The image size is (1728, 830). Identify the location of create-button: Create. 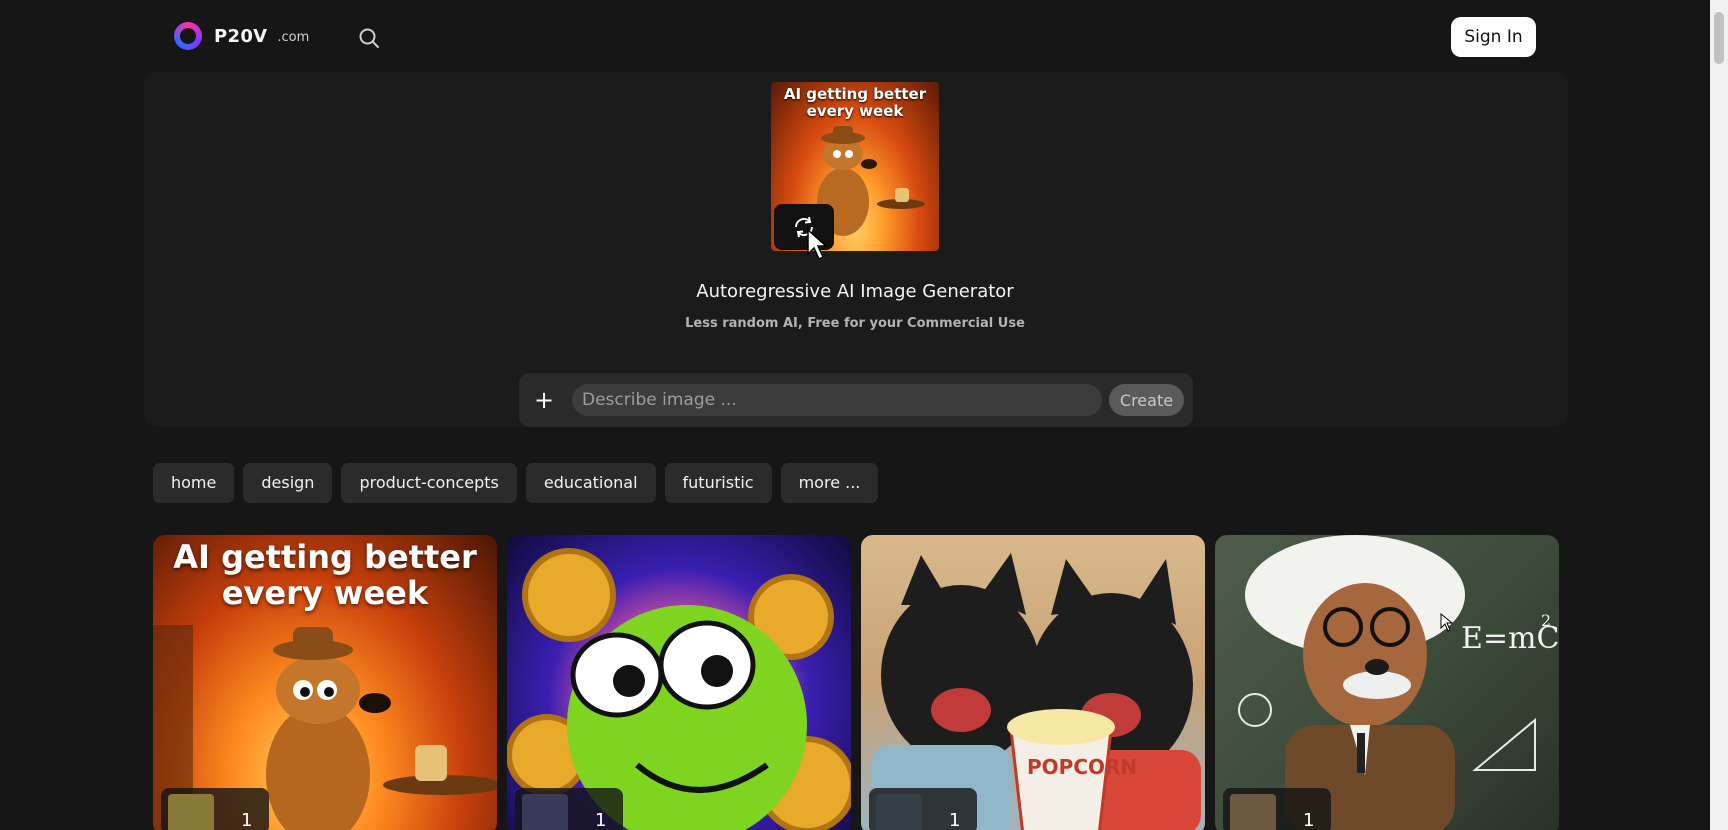
(1146, 400).